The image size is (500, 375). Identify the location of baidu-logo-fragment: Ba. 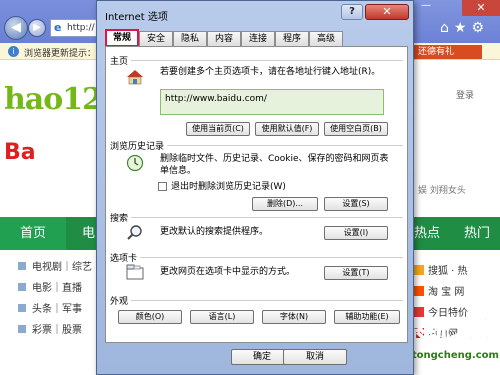
(20, 152).